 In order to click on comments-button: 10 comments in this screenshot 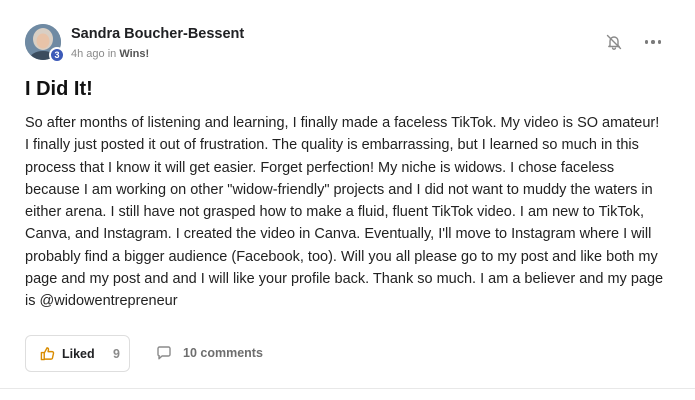, I will do `click(218, 353)`.